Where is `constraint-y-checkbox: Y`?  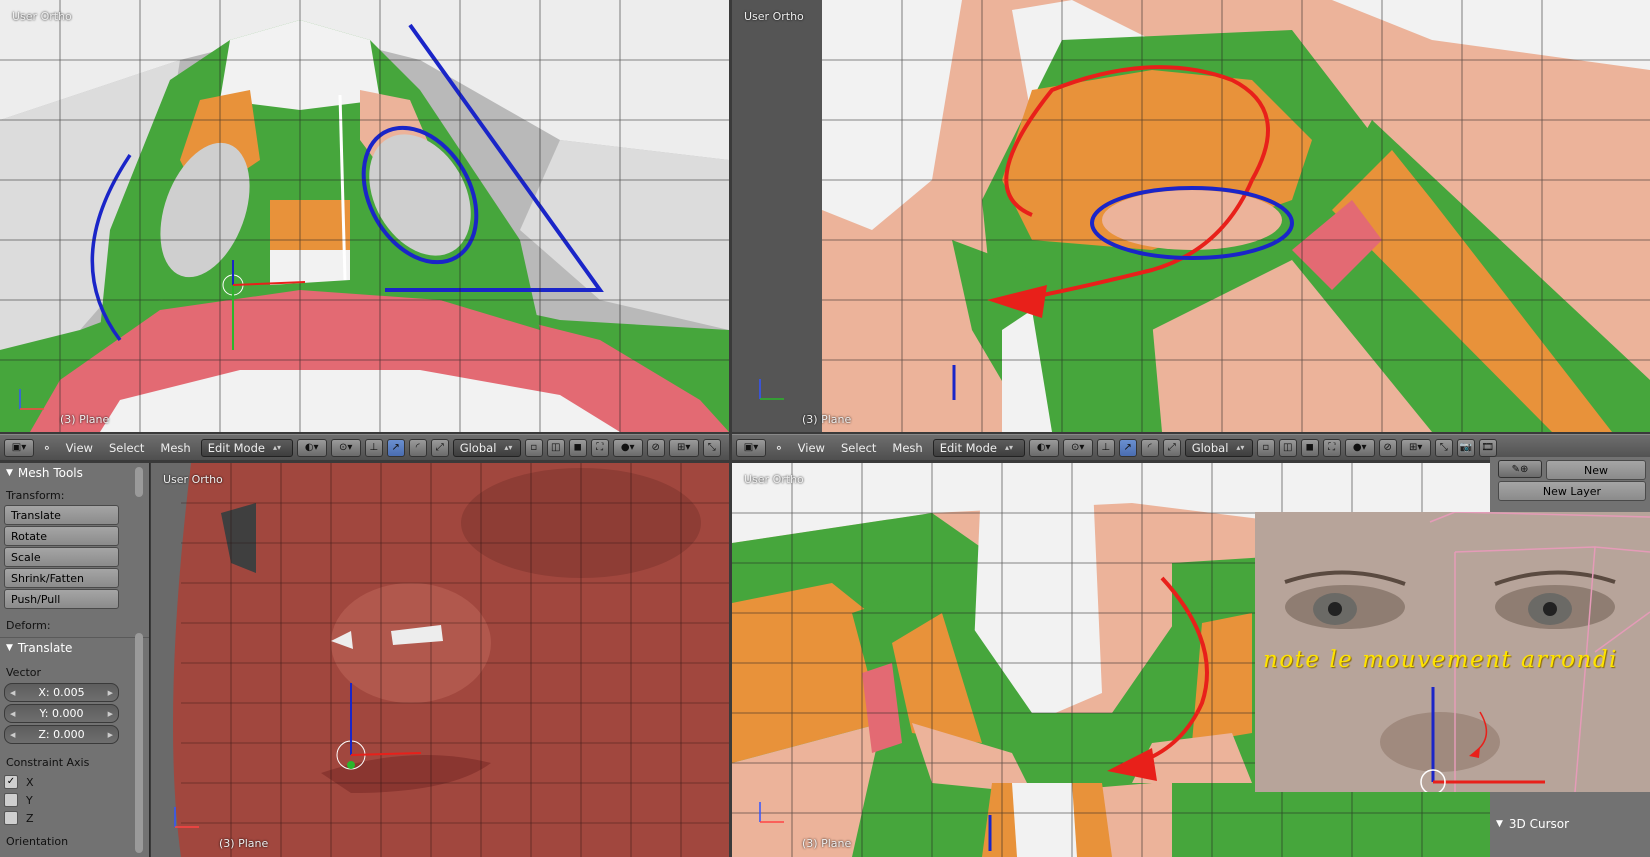
constraint-y-checkbox: Y is located at coordinates (76, 800).